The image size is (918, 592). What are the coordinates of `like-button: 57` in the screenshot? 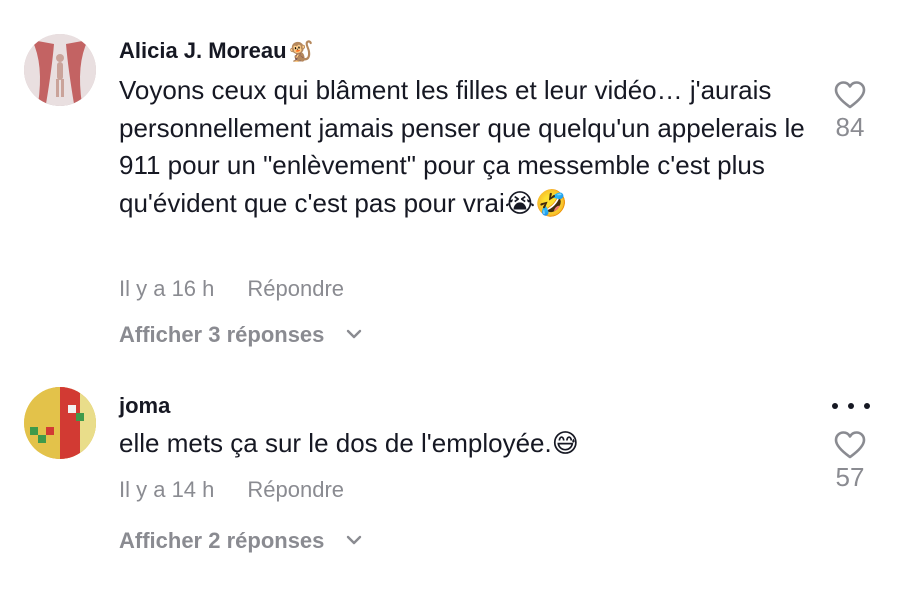 It's located at (850, 461).